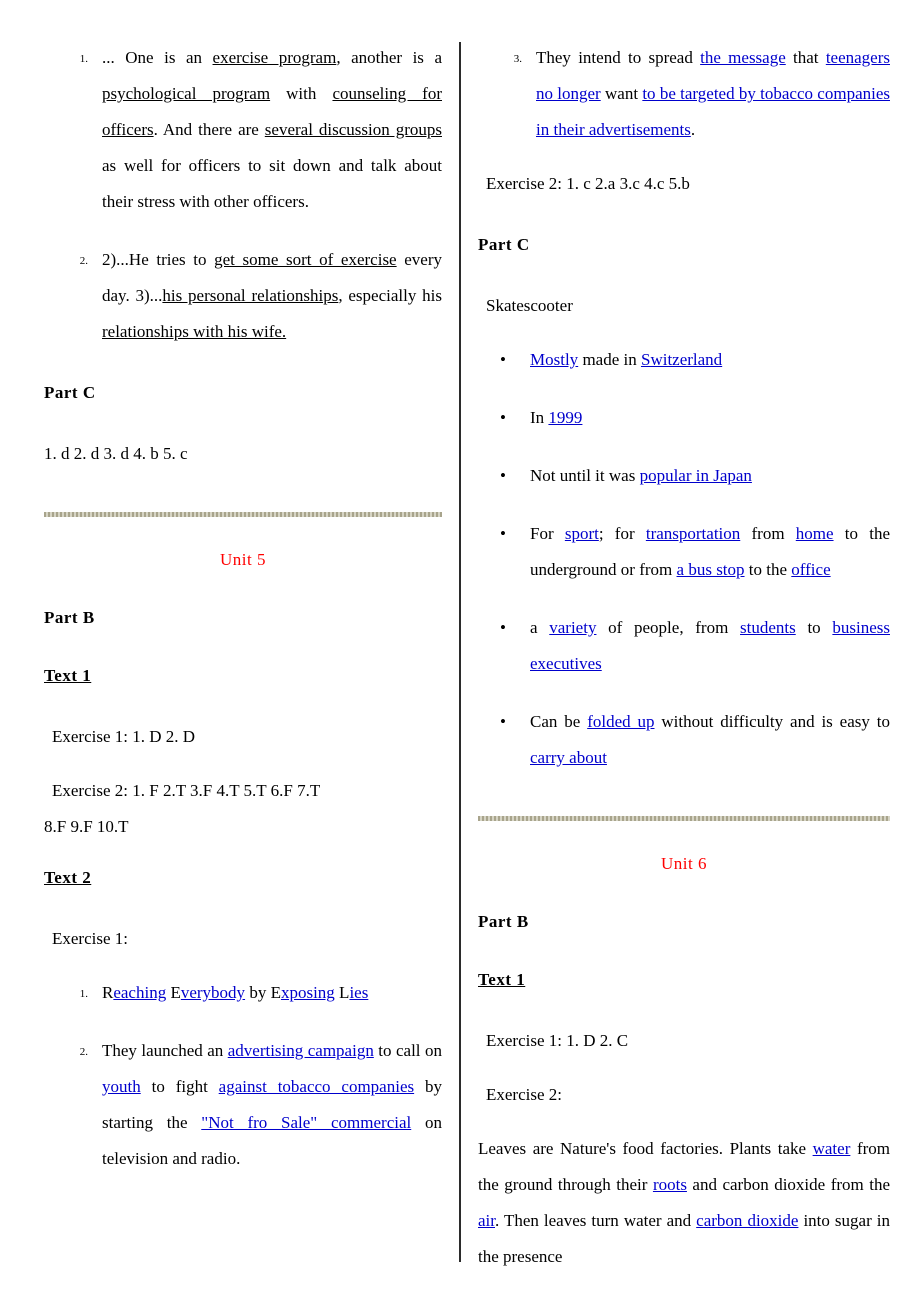 The height and width of the screenshot is (1302, 920). Describe the element at coordinates (772, 721) in the screenshot. I see `text-run: without difficulty and is easy to` at that location.